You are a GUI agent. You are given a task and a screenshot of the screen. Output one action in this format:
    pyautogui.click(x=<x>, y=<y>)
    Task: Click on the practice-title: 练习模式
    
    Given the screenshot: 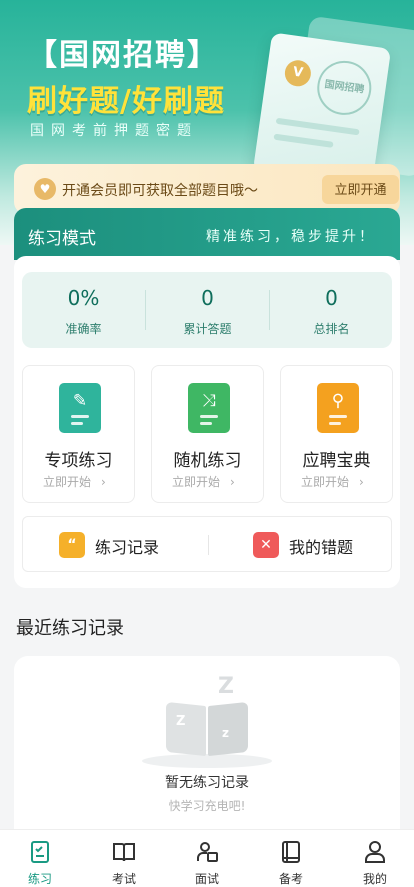 What is the action you would take?
    pyautogui.click(x=62, y=239)
    